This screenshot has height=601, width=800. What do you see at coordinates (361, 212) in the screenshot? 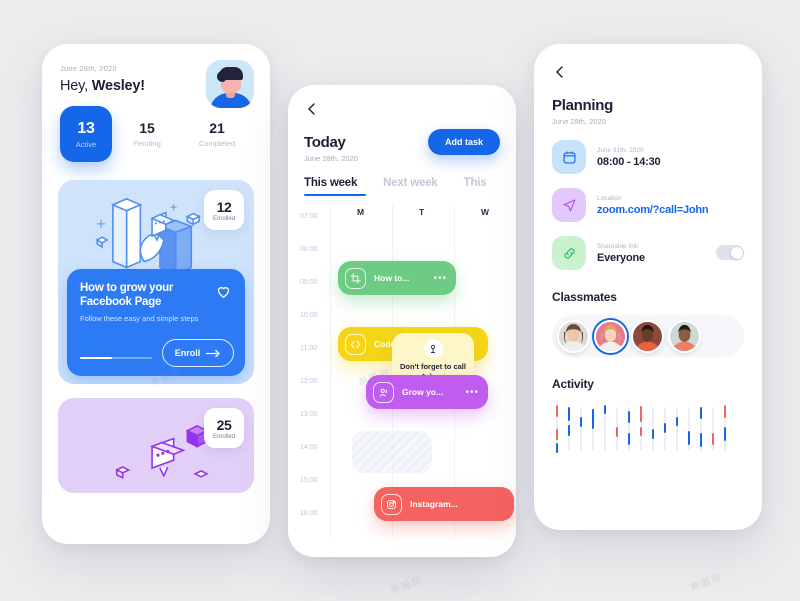
I see `day-header-m: M` at bounding box center [361, 212].